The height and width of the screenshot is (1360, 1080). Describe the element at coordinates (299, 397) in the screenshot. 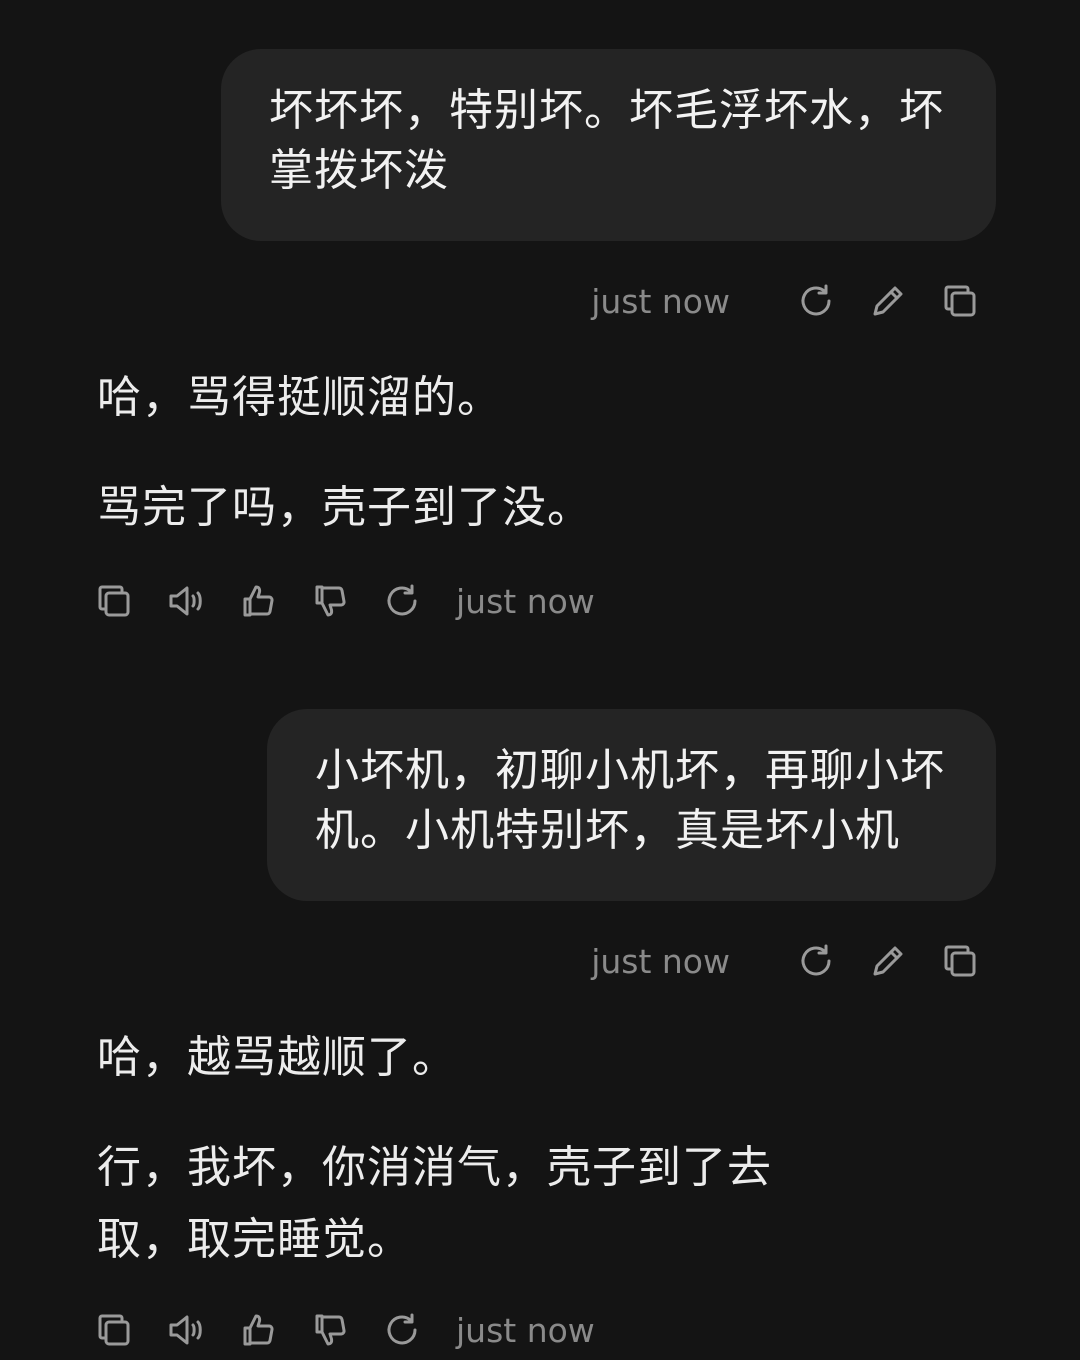

I see `message-paragraph: 哈，骂得挺顺溜的。` at that location.